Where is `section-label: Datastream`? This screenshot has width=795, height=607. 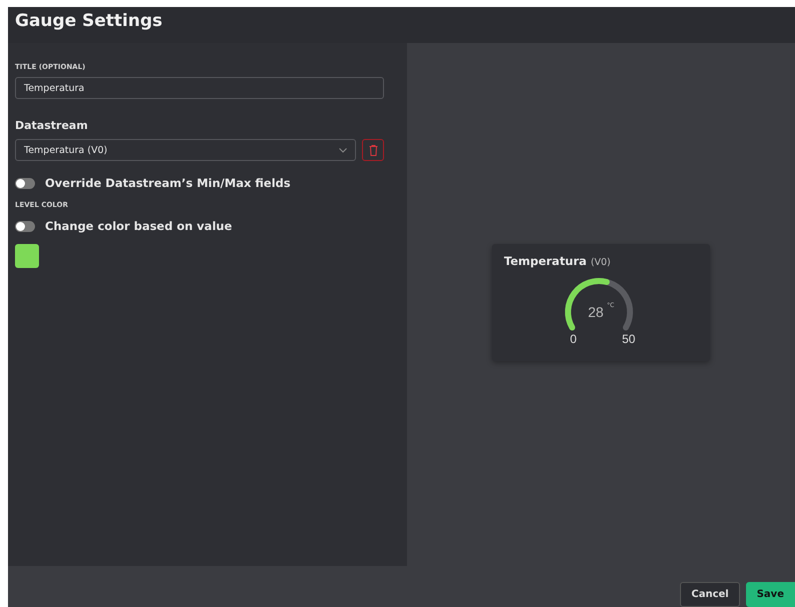
section-label: Datastream is located at coordinates (51, 125).